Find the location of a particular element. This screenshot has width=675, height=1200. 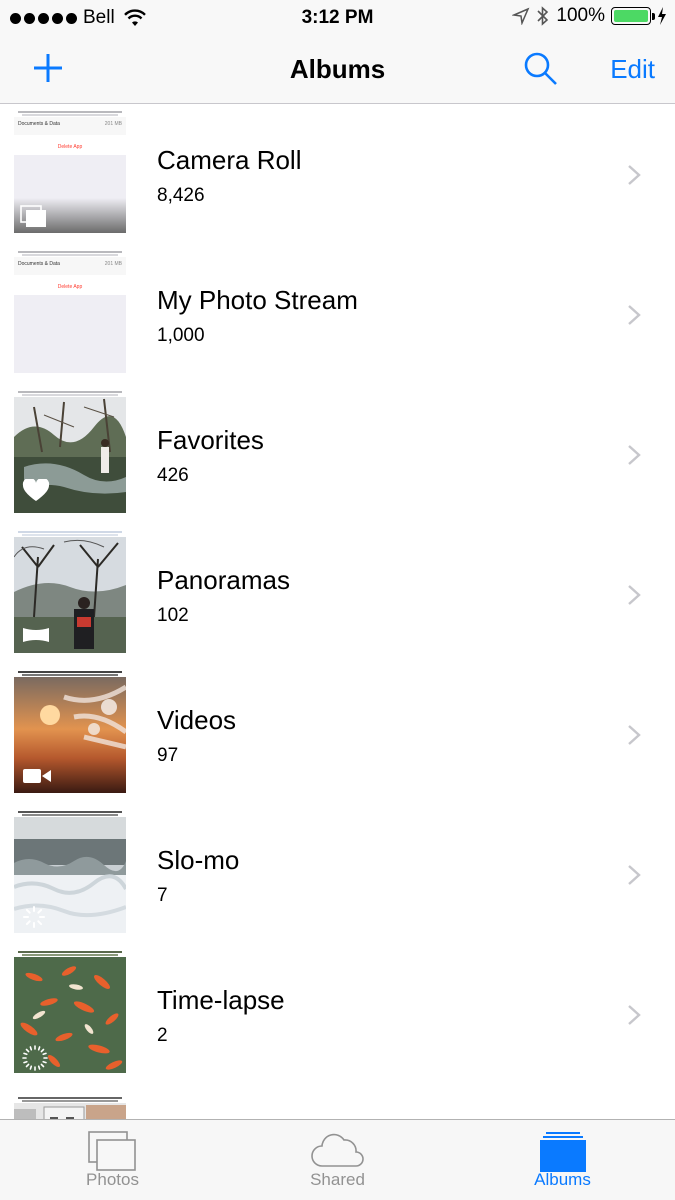

photos-tab-icon is located at coordinates (111, 1151).